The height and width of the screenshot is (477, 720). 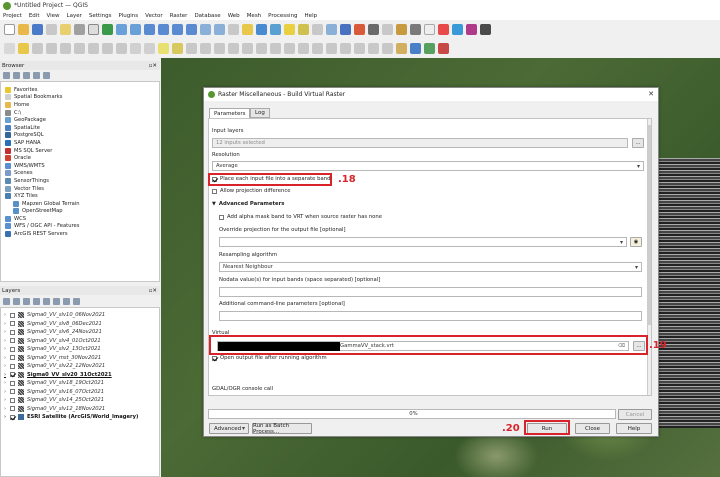 What do you see at coordinates (345, 29) in the screenshot?
I see `field-calculator-icon` at bounding box center [345, 29].